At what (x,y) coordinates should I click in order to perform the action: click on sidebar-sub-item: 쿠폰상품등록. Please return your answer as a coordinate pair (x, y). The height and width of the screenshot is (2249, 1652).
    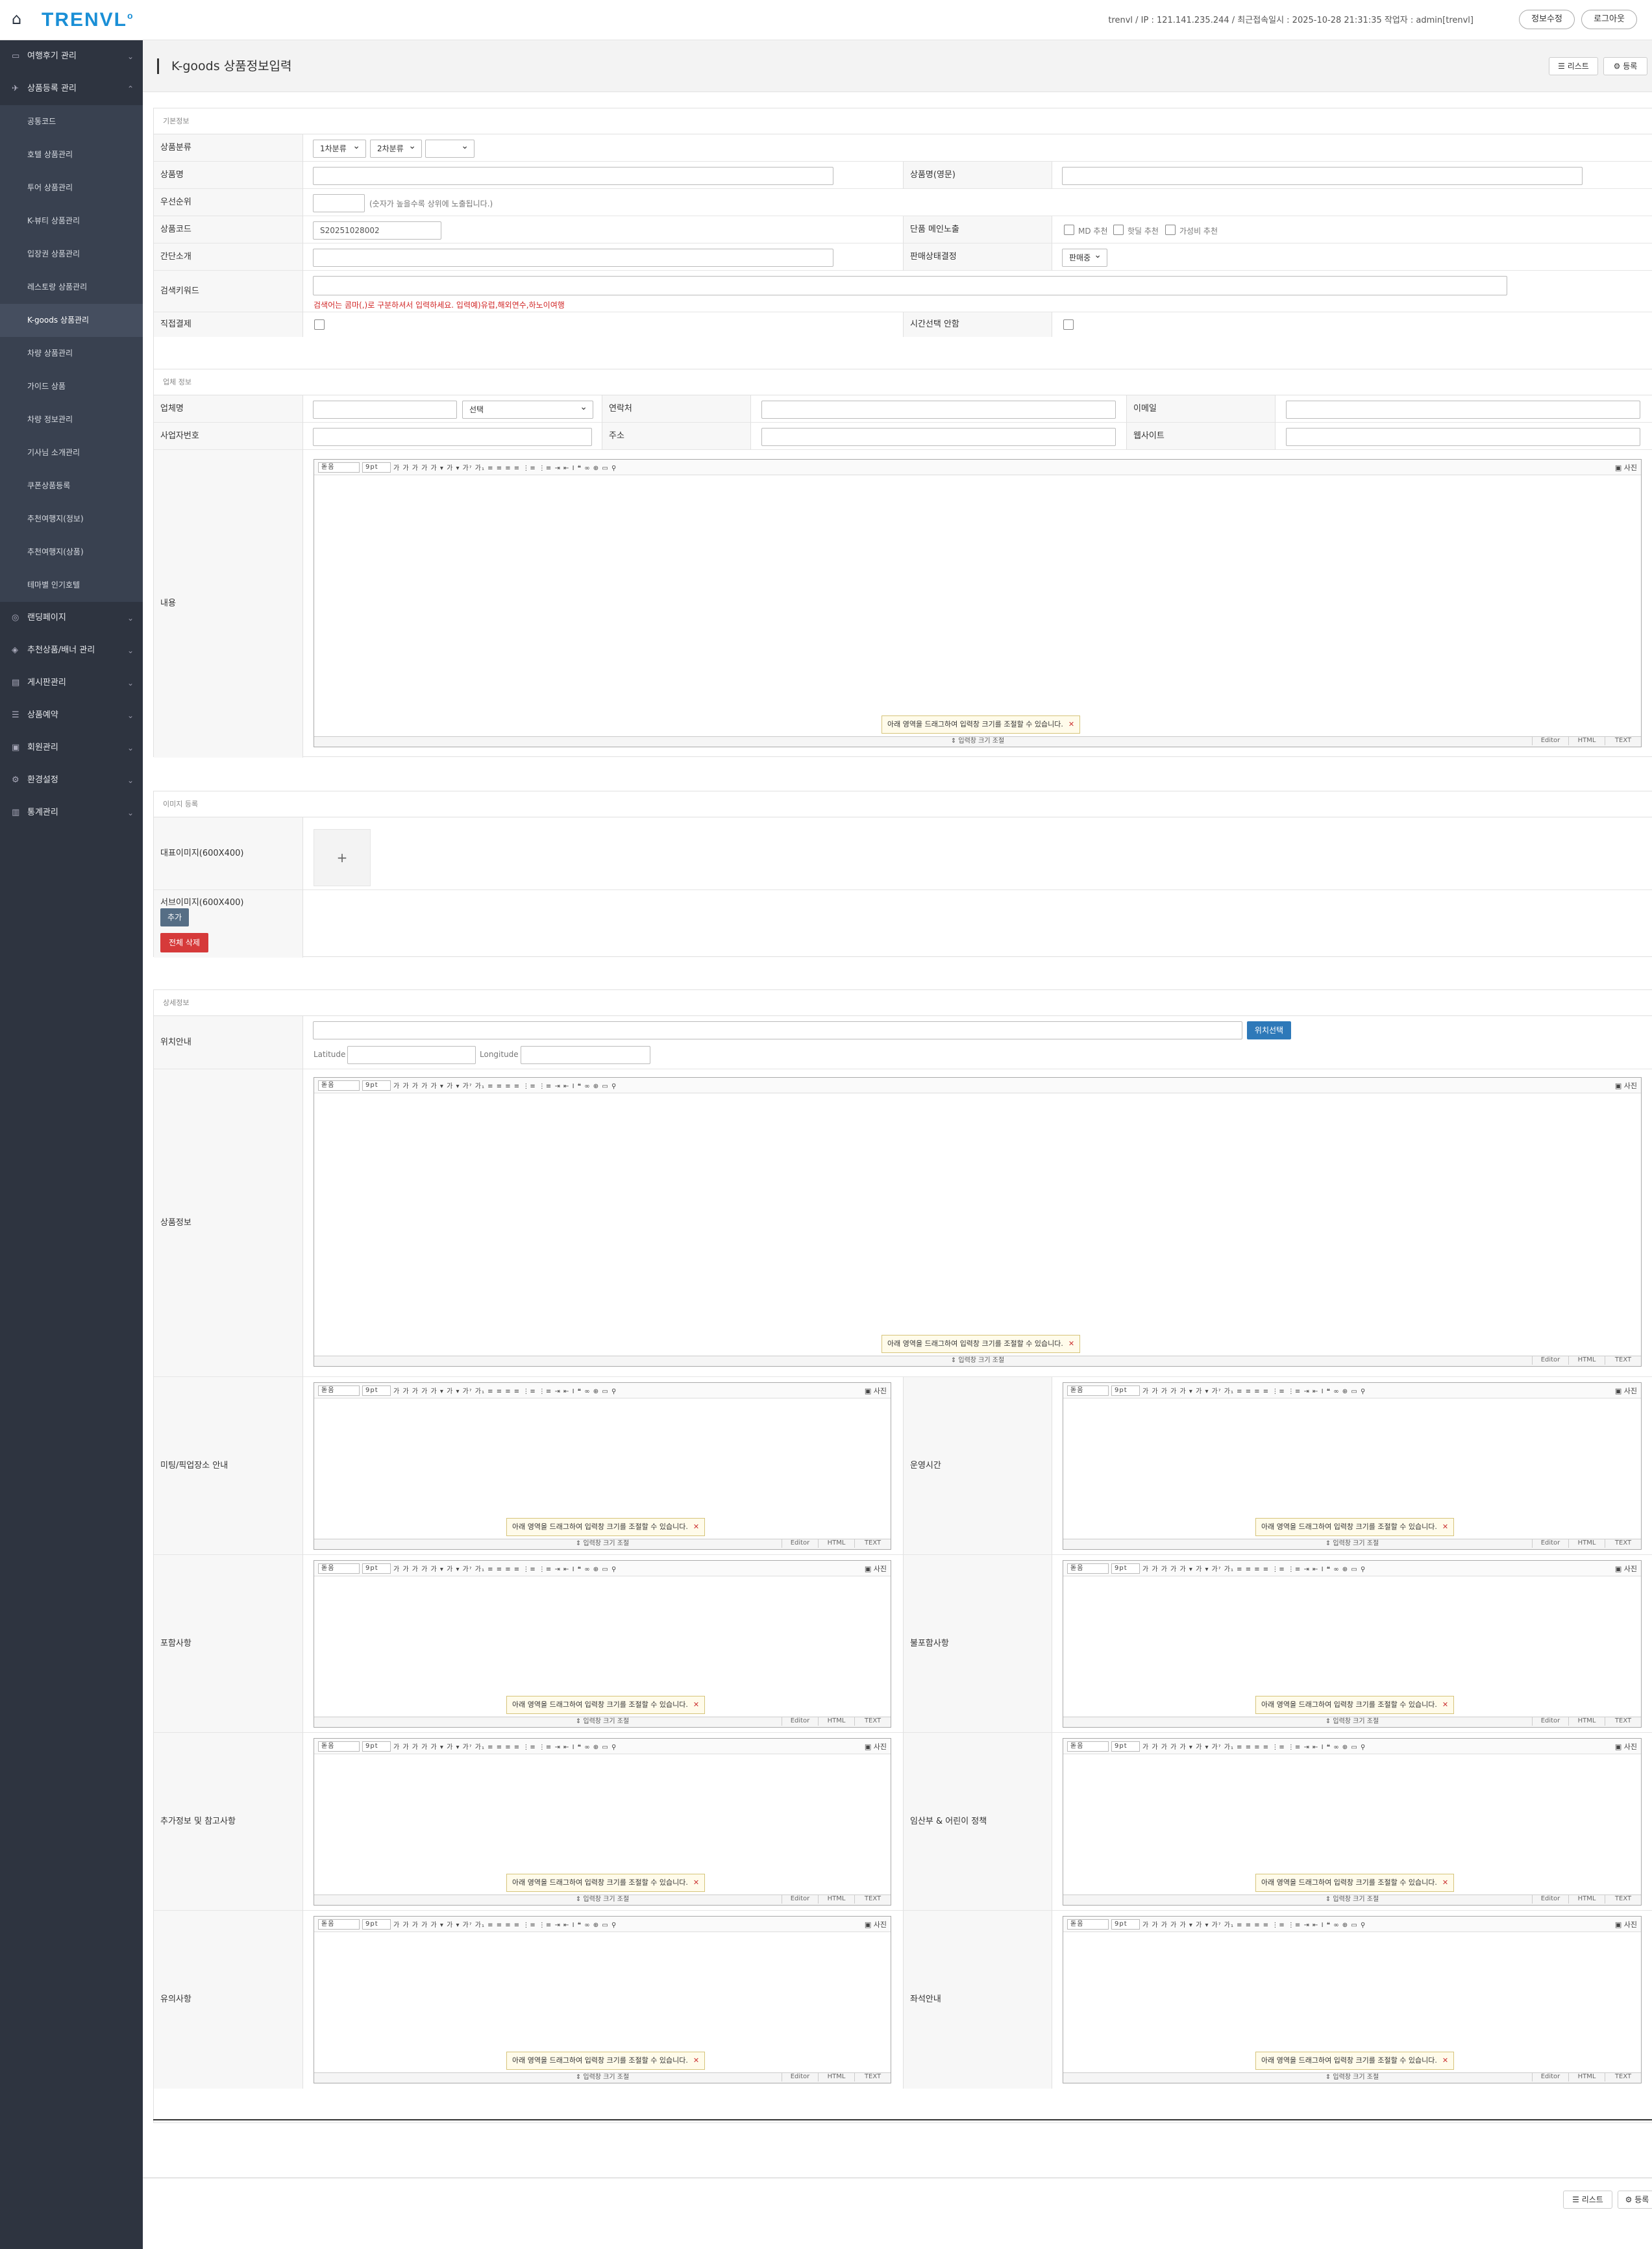
    Looking at the image, I should click on (71, 486).